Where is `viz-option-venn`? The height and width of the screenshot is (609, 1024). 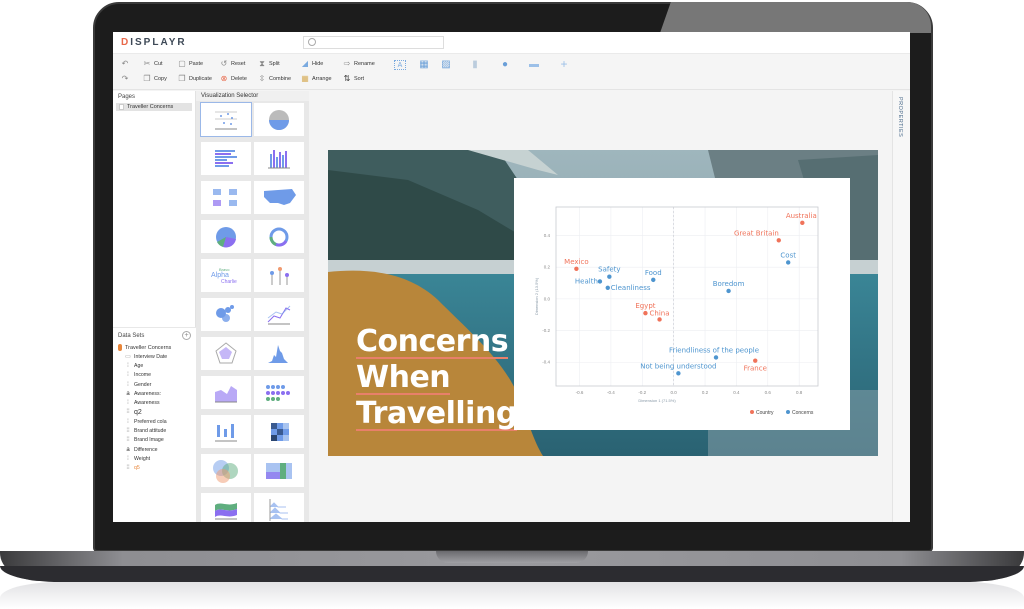
viz-option-venn is located at coordinates (226, 470).